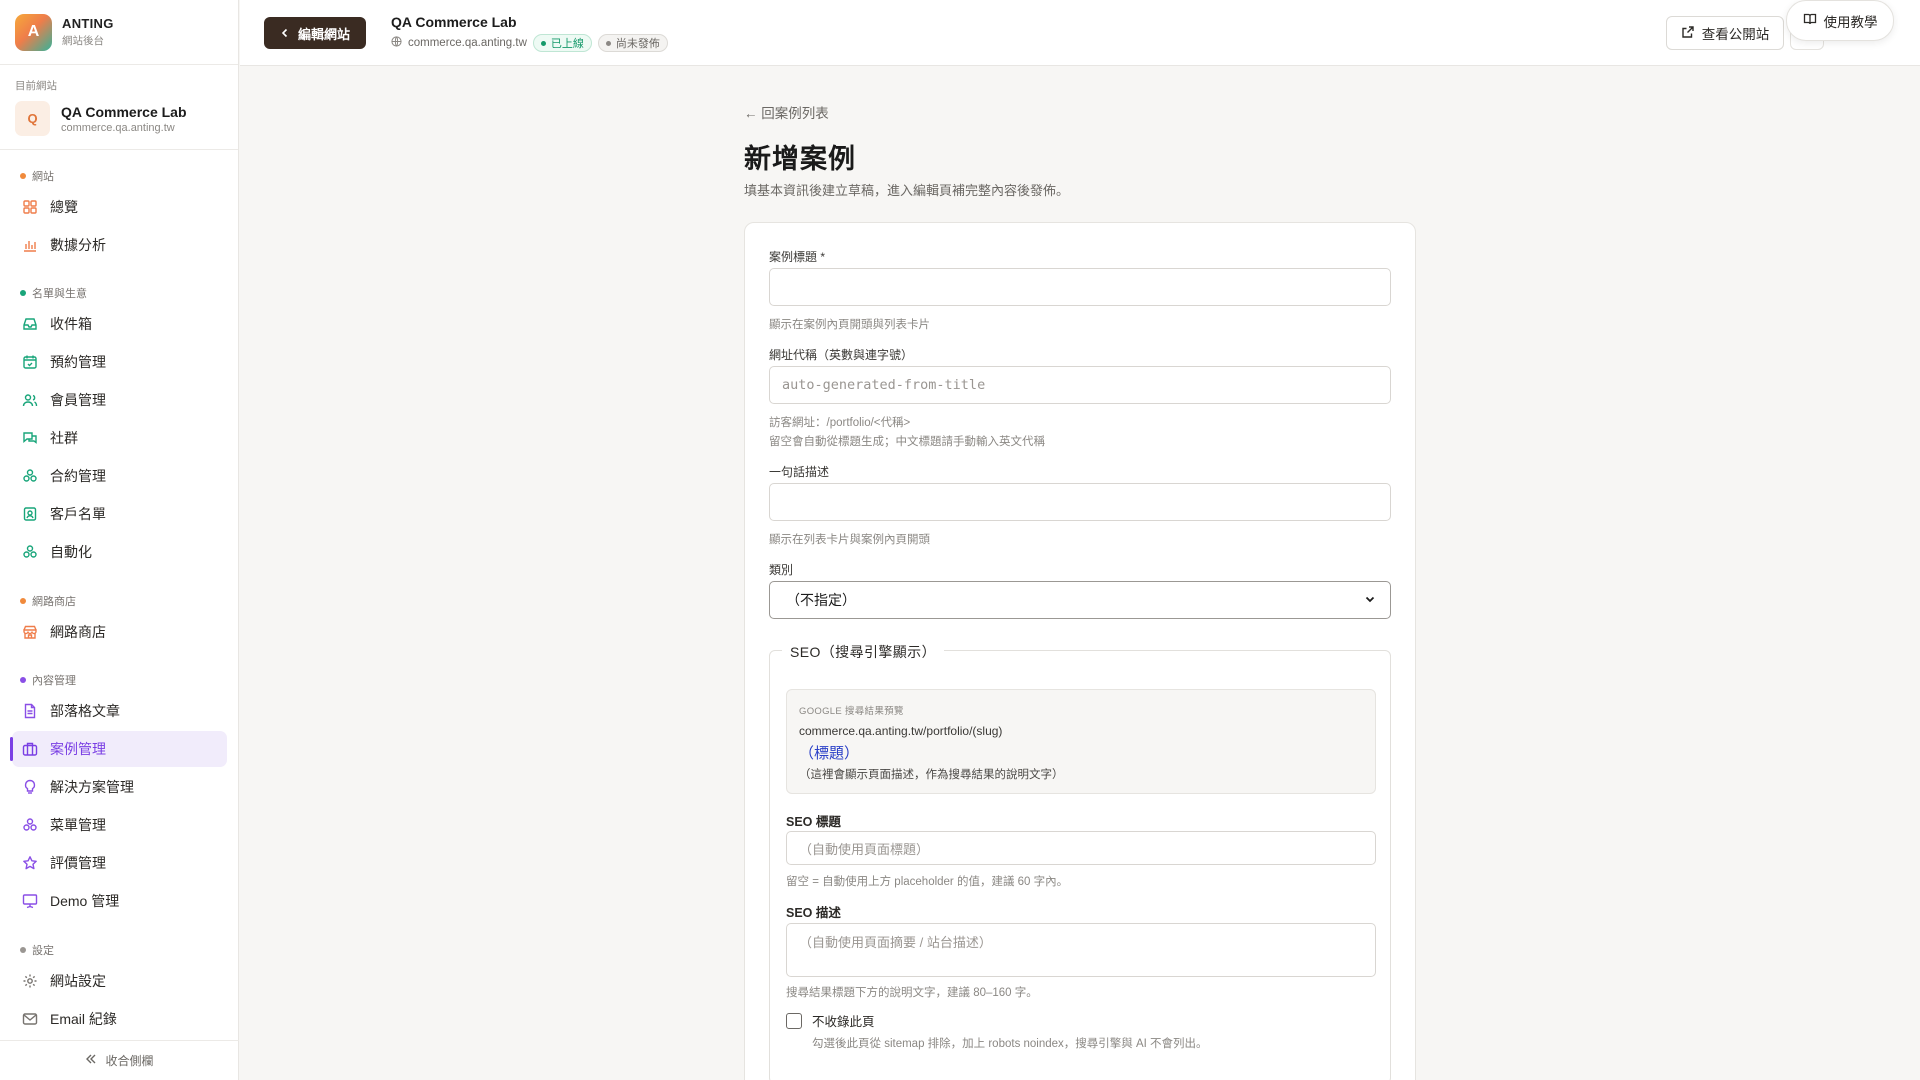 This screenshot has height=1080, width=1920. What do you see at coordinates (78, 400) in the screenshot?
I see `sidebar-item-label: 會員管理` at bounding box center [78, 400].